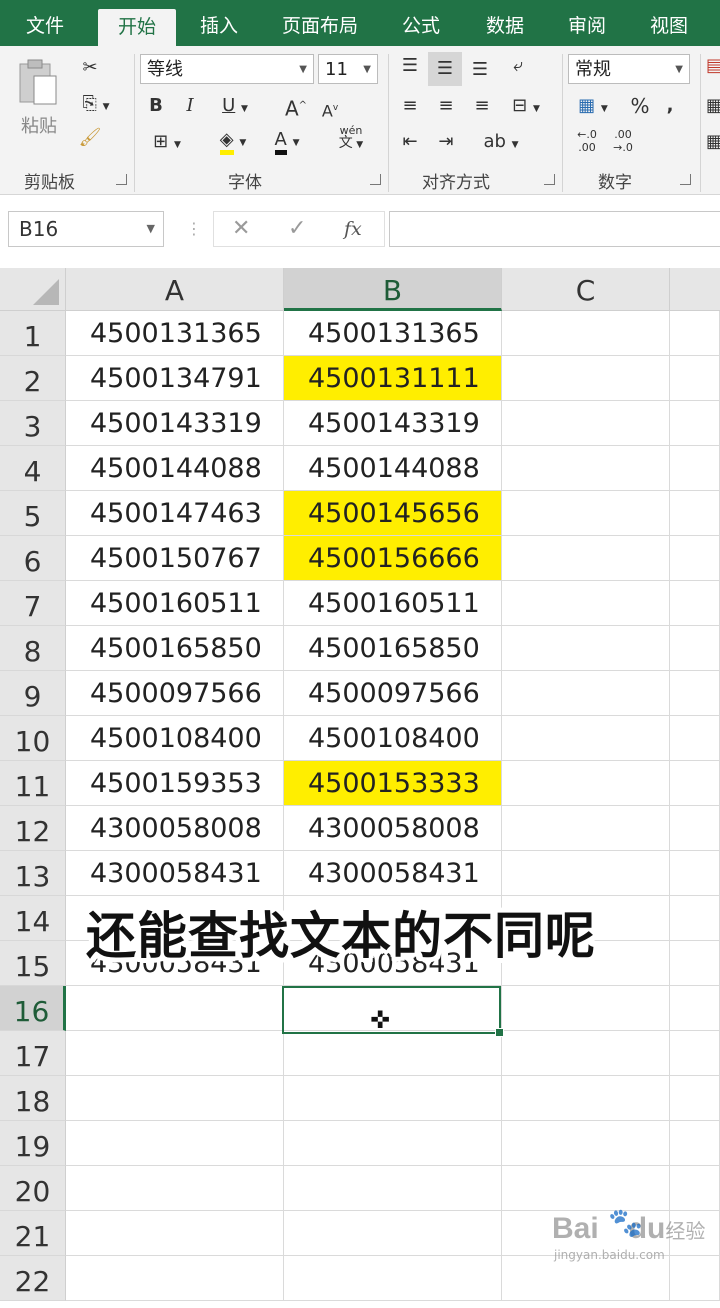 The image size is (720, 1308). What do you see at coordinates (586, 289) in the screenshot?
I see `column-header-c: C` at bounding box center [586, 289].